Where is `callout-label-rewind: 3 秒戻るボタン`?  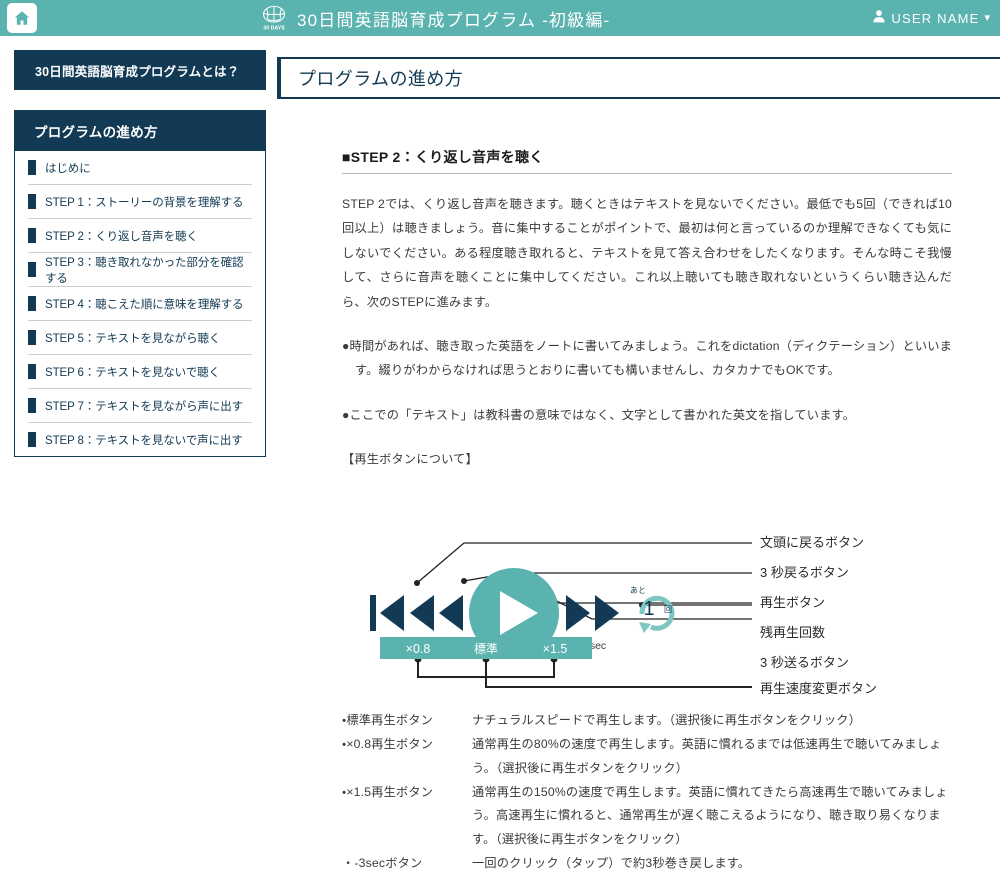
callout-label-rewind: 3 秒戻るボタン is located at coordinates (804, 572).